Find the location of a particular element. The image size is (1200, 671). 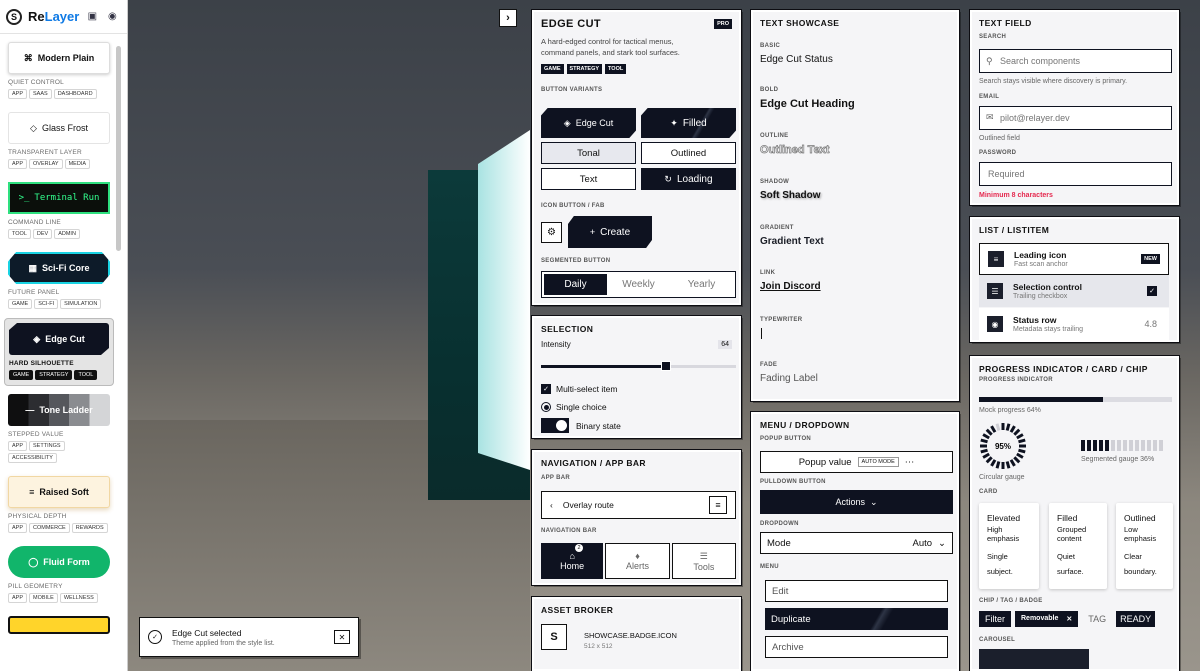

slider-thumb is located at coordinates (665, 366).